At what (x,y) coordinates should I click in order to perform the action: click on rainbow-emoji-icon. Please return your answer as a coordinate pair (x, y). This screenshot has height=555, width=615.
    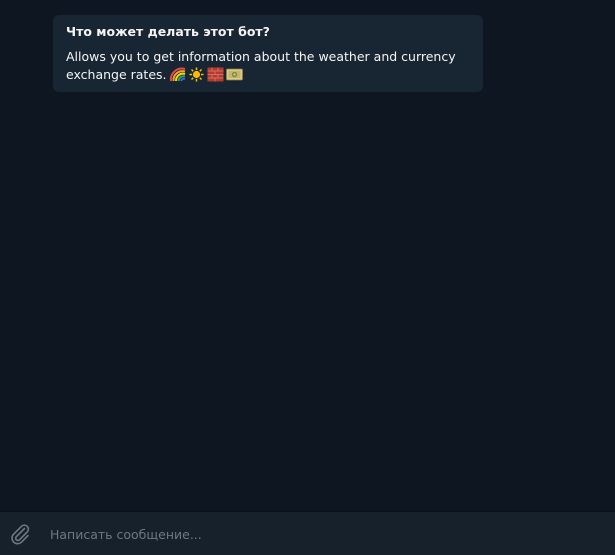
    Looking at the image, I should click on (177, 74).